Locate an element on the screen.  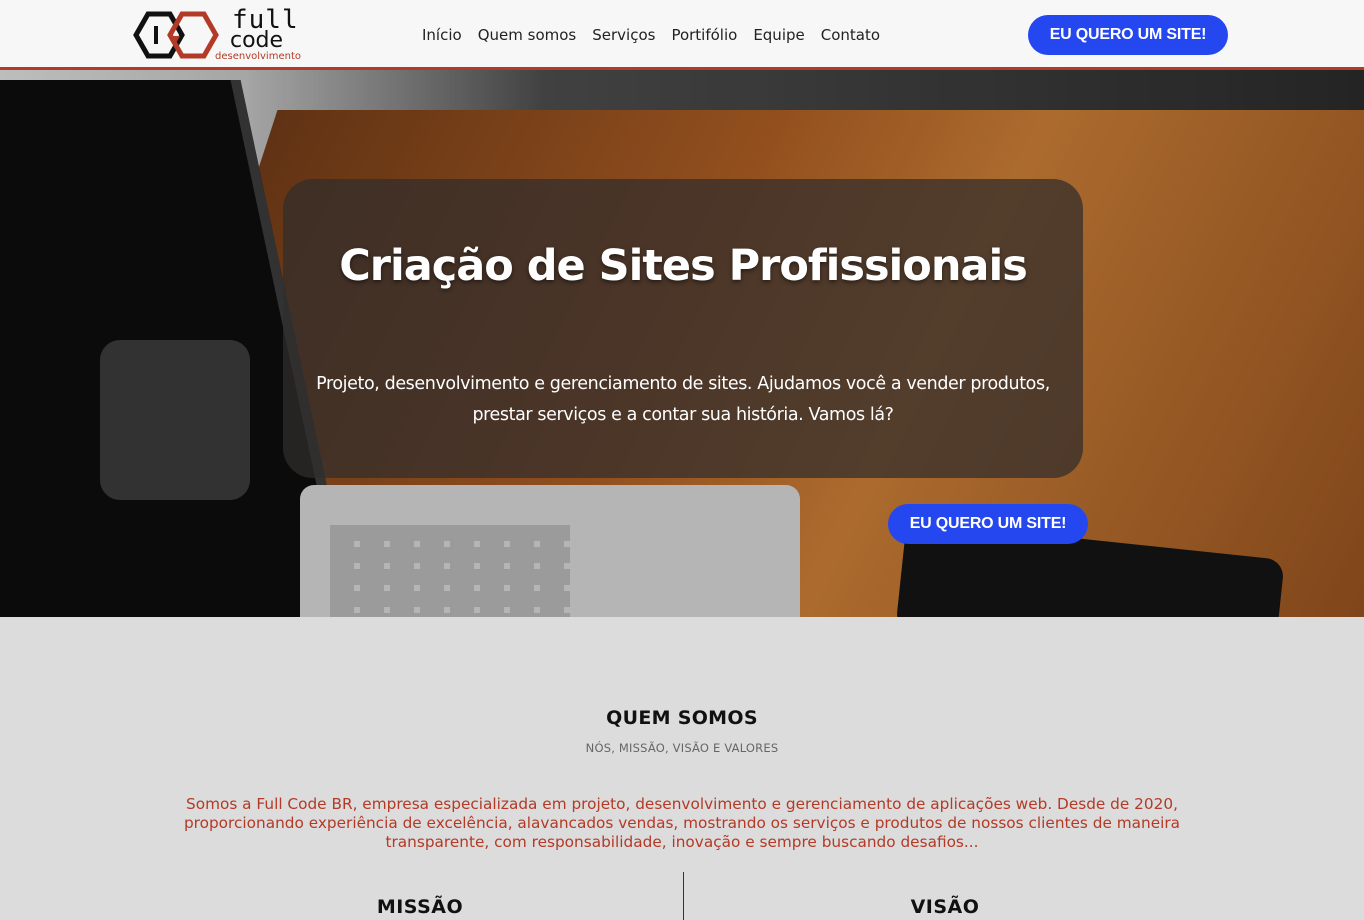
nav-item-contato: Contato is located at coordinates (850, 35).